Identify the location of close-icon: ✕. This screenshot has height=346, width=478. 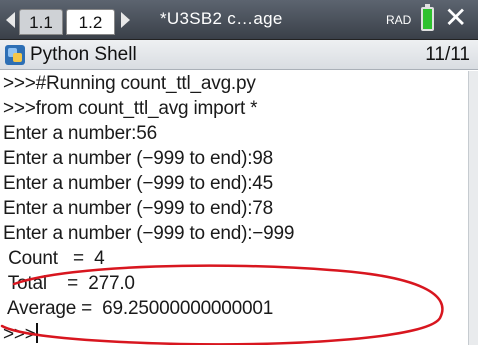
(455, 18).